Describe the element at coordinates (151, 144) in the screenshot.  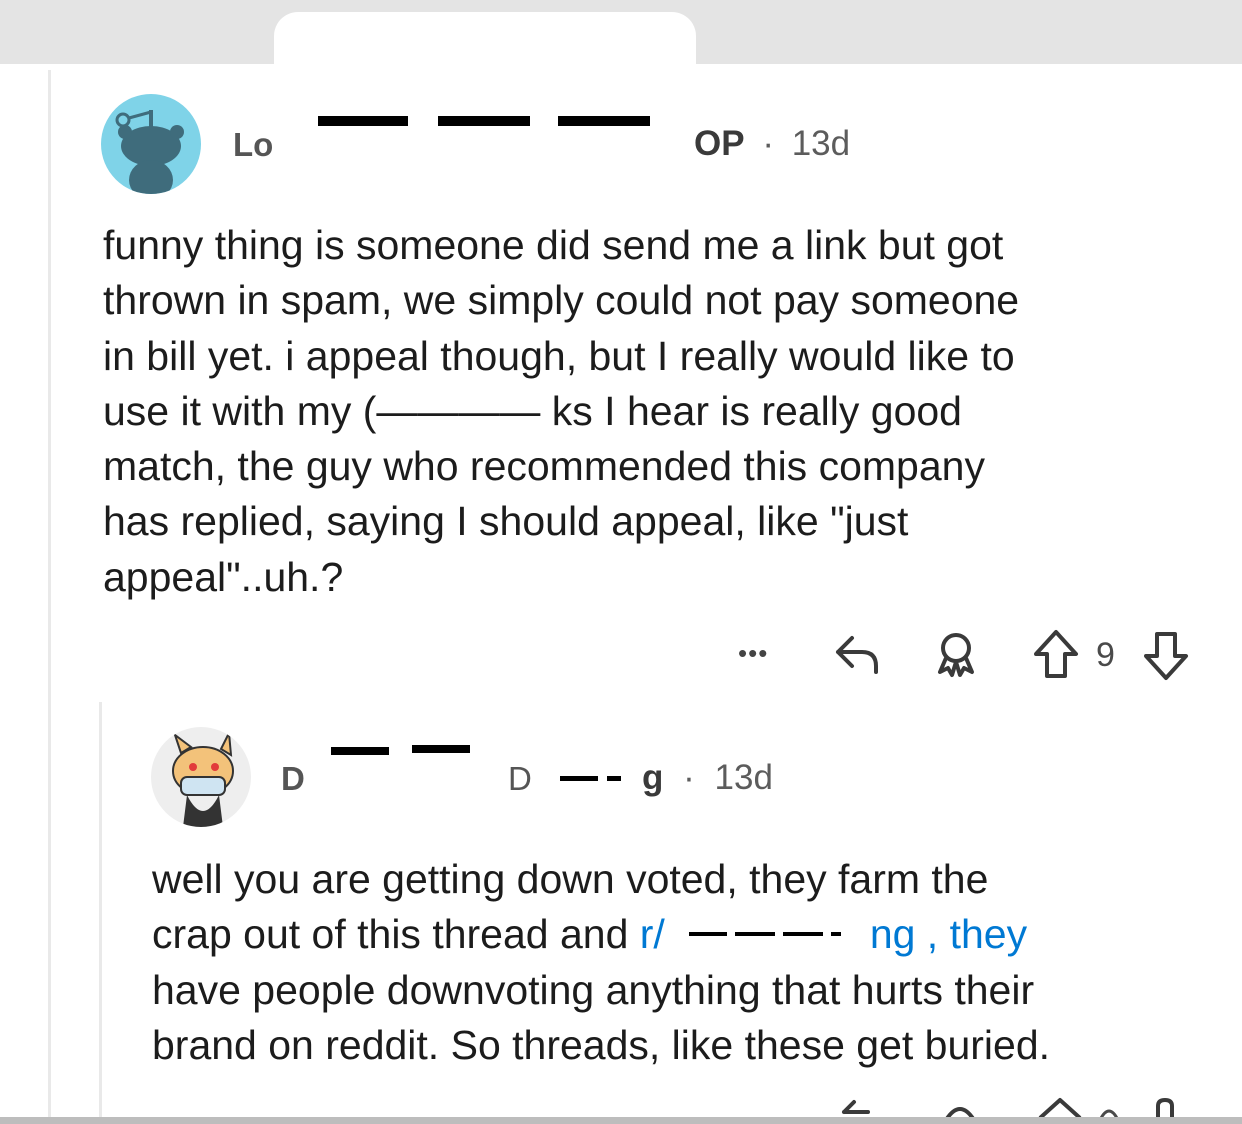
I see `snoo-avatar` at that location.